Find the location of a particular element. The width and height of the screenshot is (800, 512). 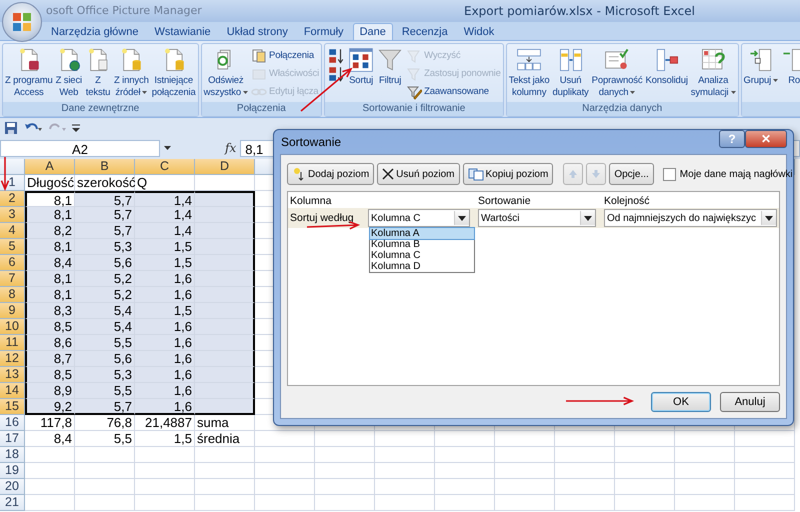

customize-icon is located at coordinates (76, 128).